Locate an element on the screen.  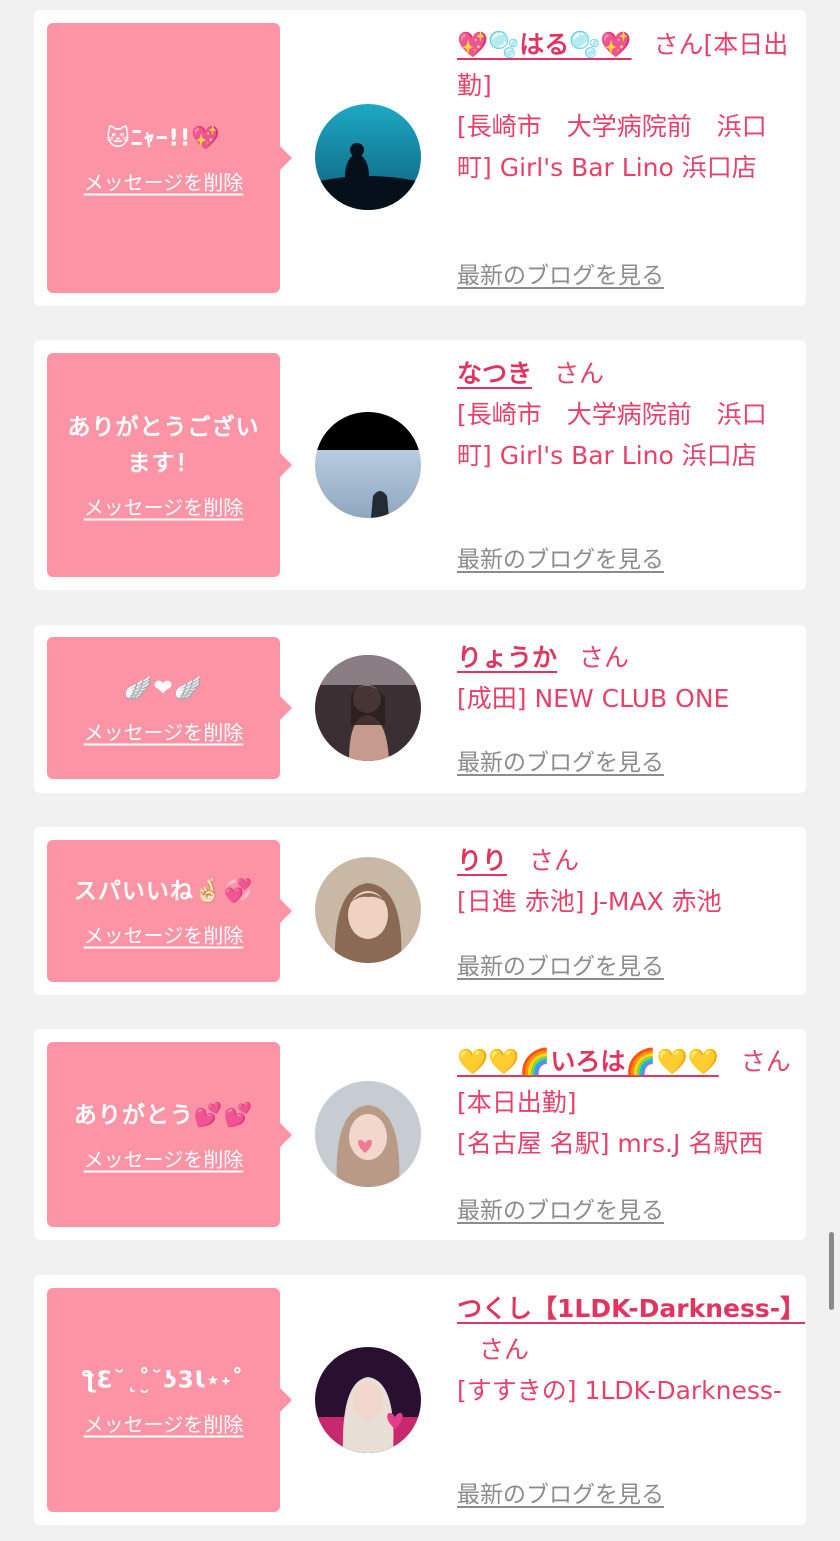
cast-name-link: つくし【1LDK-Darkness-】 is located at coordinates (631, 1308).